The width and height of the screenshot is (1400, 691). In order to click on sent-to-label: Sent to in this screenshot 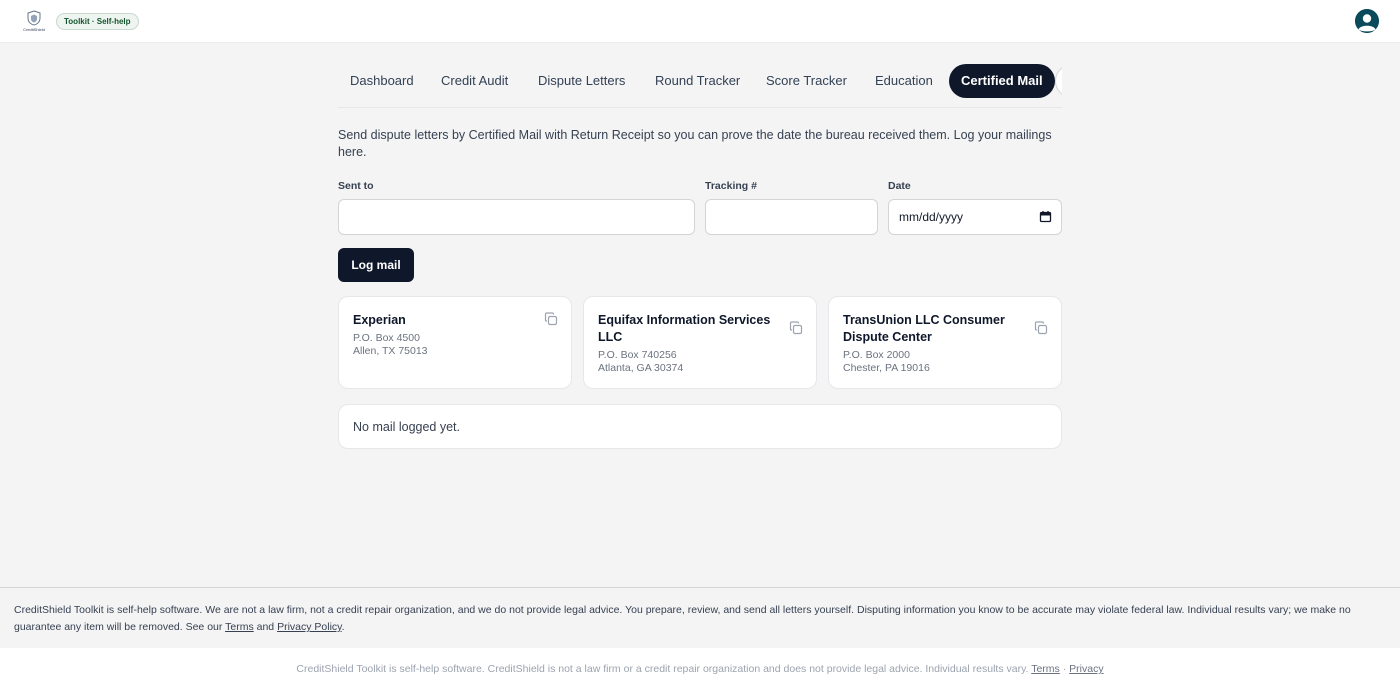, I will do `click(356, 186)`.